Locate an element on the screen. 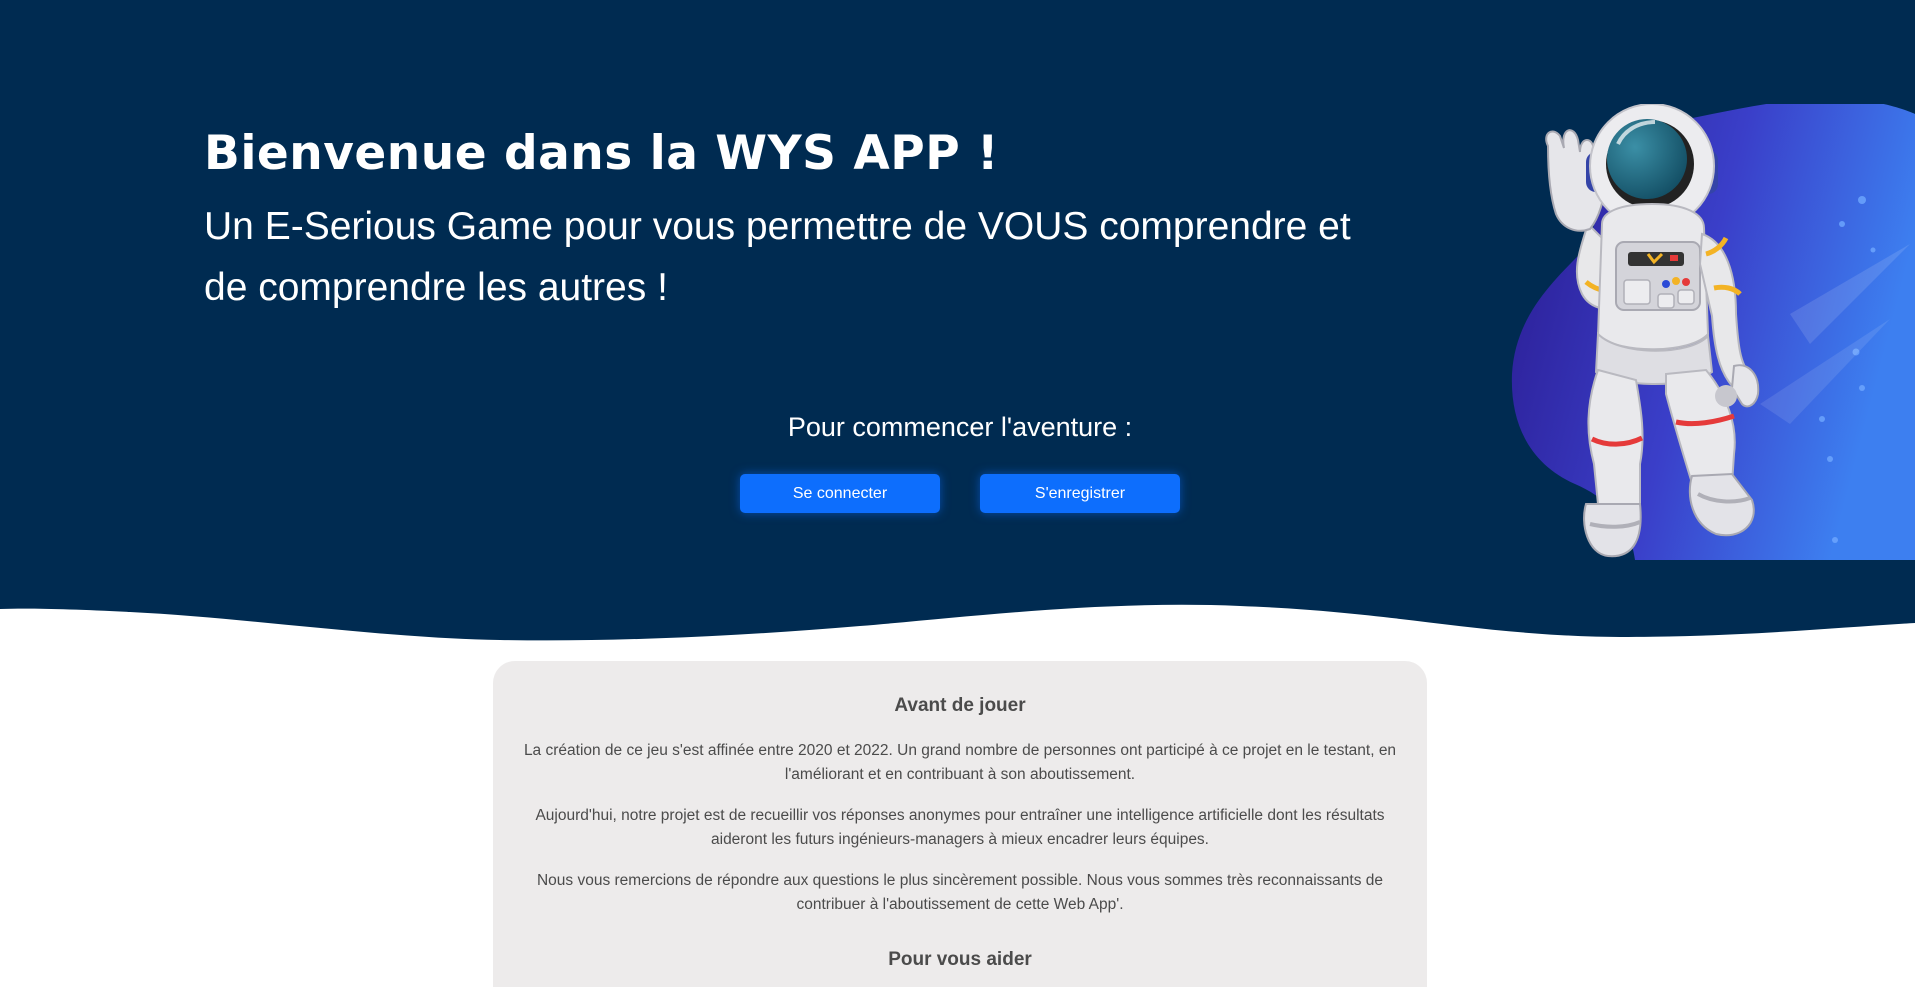  page-title: Bienvenue dans la WYS APP ! is located at coordinates (601, 153).